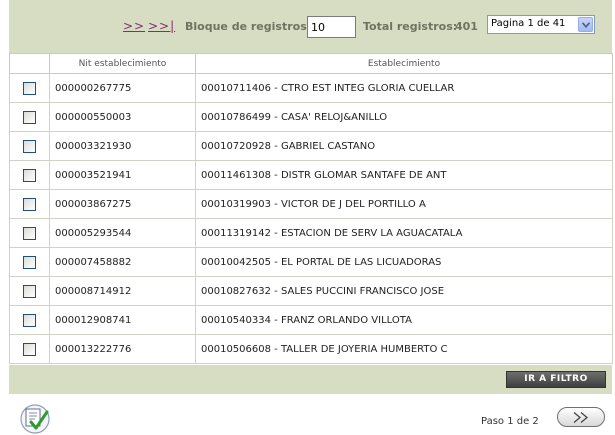 The height and width of the screenshot is (435, 615). Describe the element at coordinates (404, 146) in the screenshot. I see `establishment-cell: 00010720928 - GABRIEL CASTANO` at that location.